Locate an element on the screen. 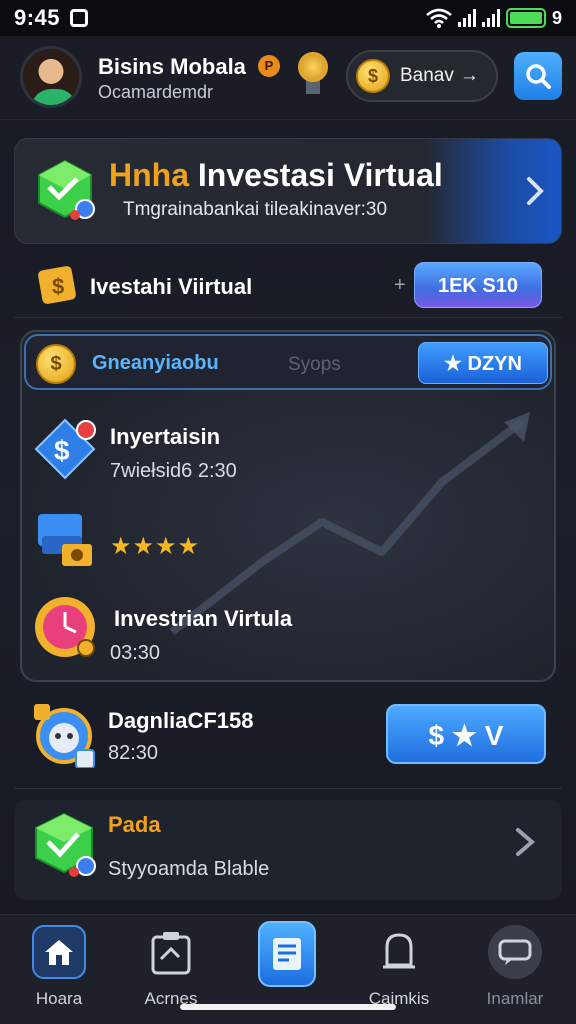  nav-actions: Acrnes is located at coordinates (171, 970).